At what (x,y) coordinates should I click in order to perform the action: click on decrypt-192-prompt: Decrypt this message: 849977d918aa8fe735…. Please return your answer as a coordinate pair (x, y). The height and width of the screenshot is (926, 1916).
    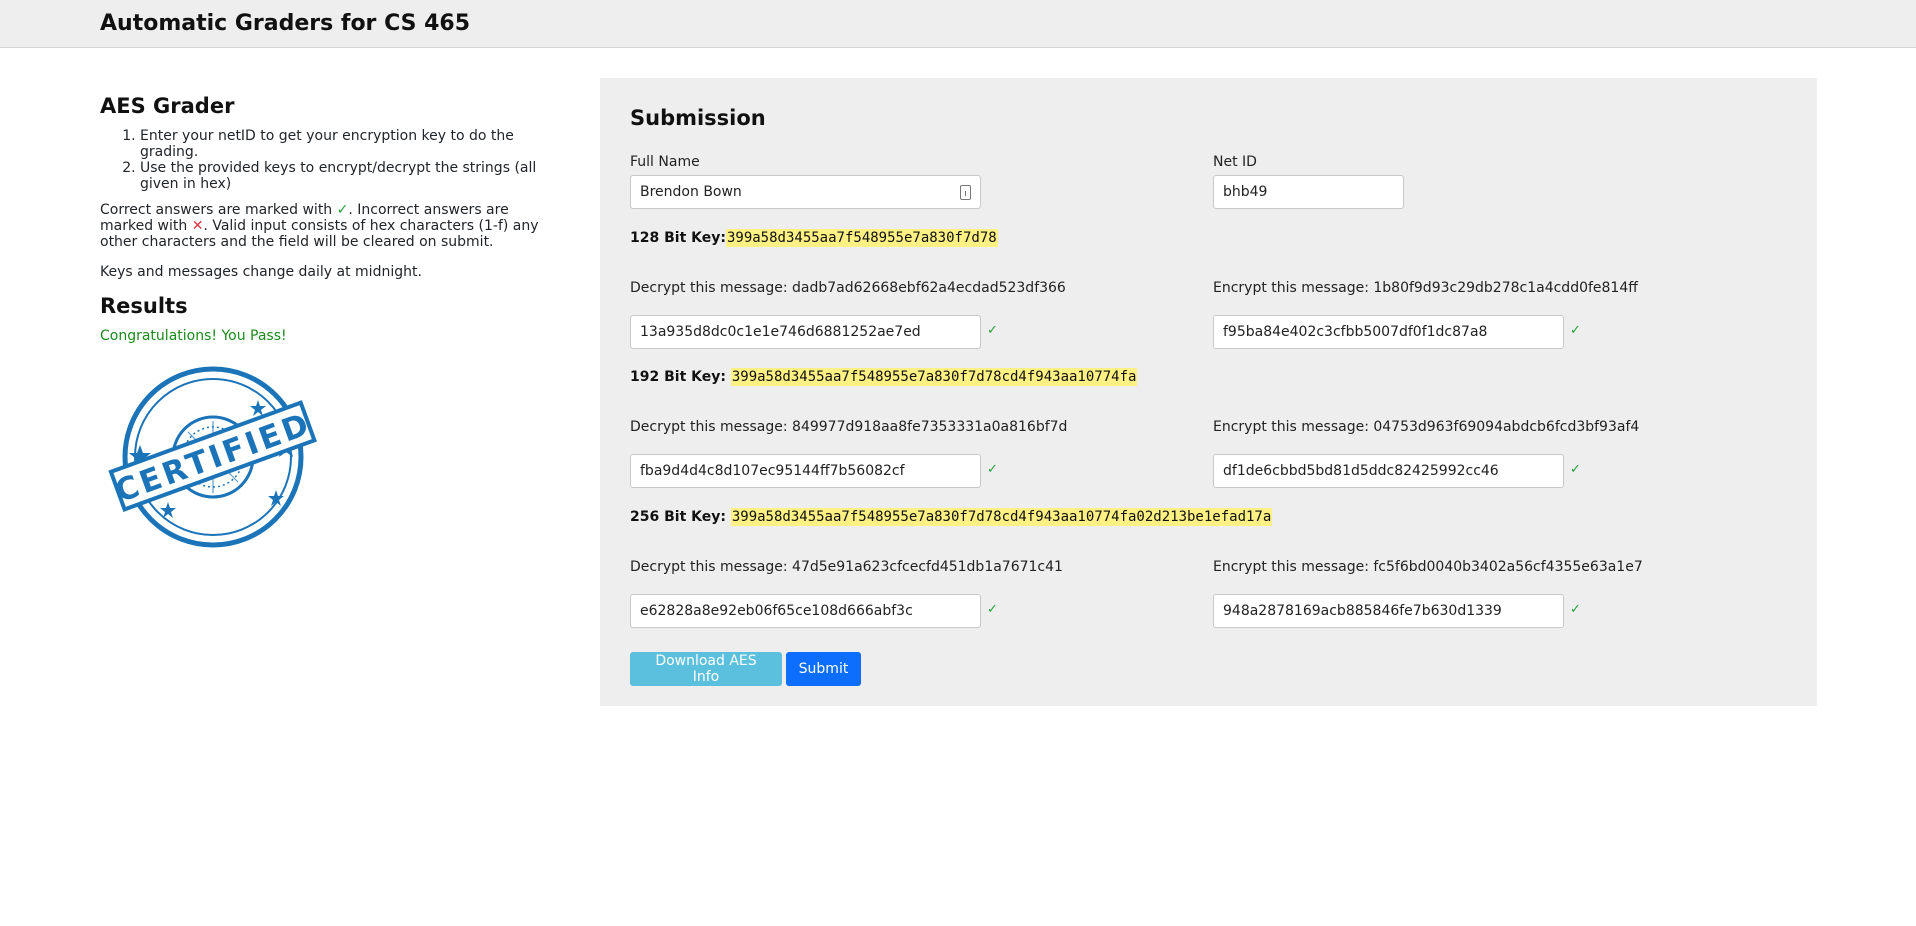
    Looking at the image, I should click on (849, 427).